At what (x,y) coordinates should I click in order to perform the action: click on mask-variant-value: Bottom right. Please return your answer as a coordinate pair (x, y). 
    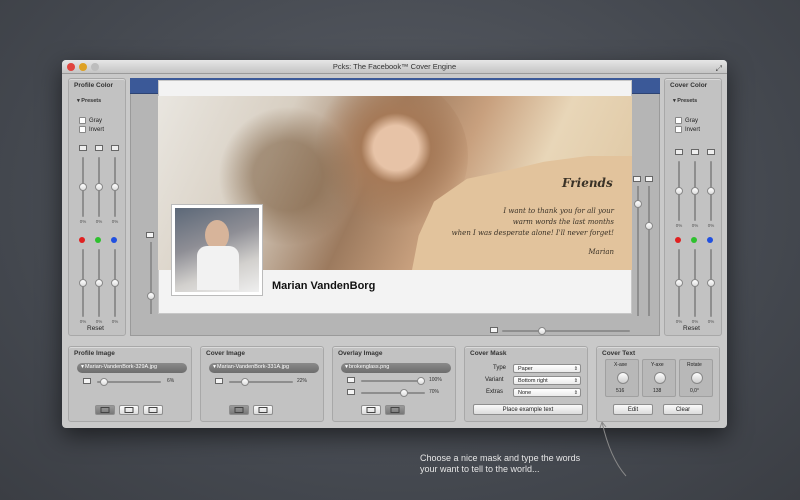
    Looking at the image, I should click on (533, 381).